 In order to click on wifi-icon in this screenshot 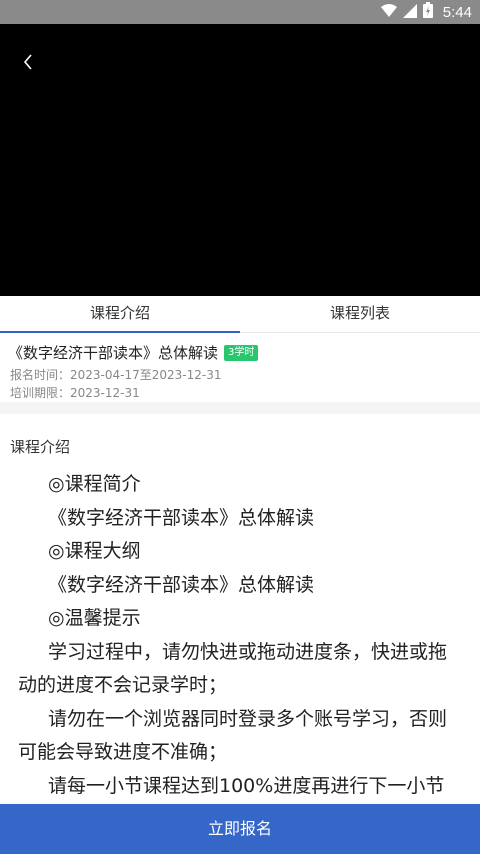, I will do `click(388, 12)`.